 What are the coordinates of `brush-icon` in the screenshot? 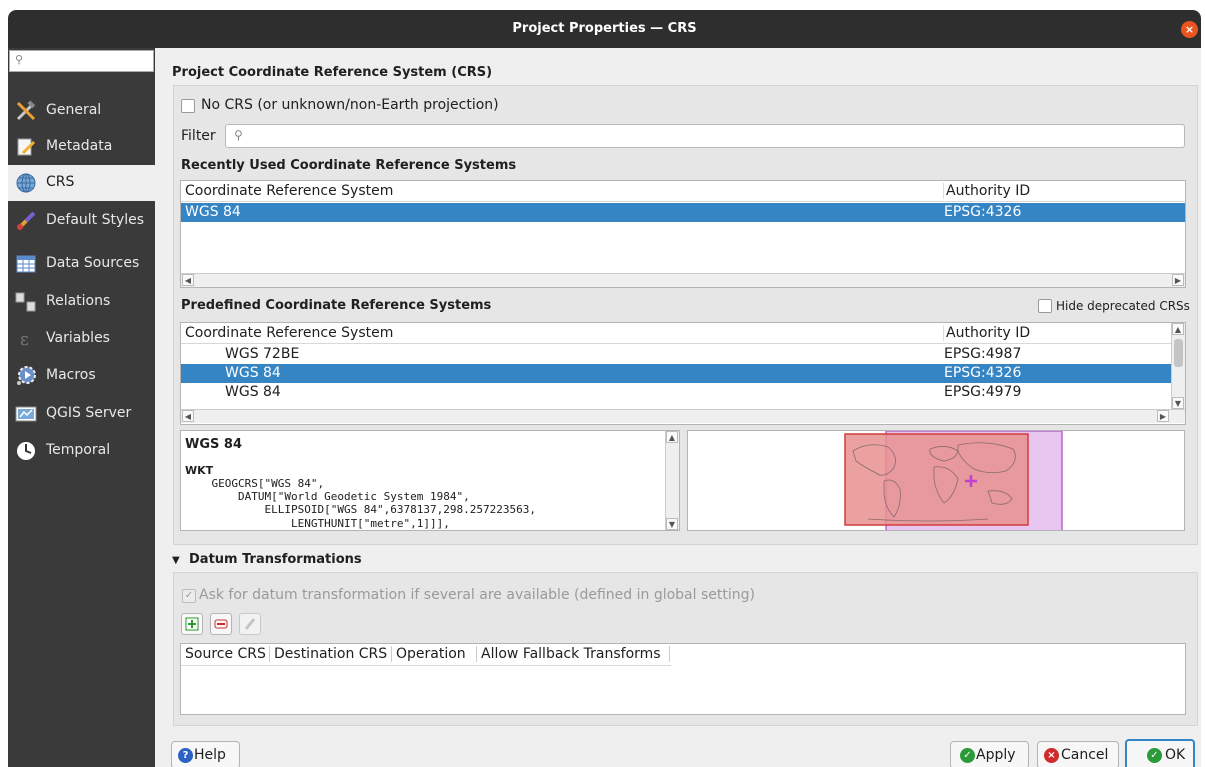 It's located at (26, 220).